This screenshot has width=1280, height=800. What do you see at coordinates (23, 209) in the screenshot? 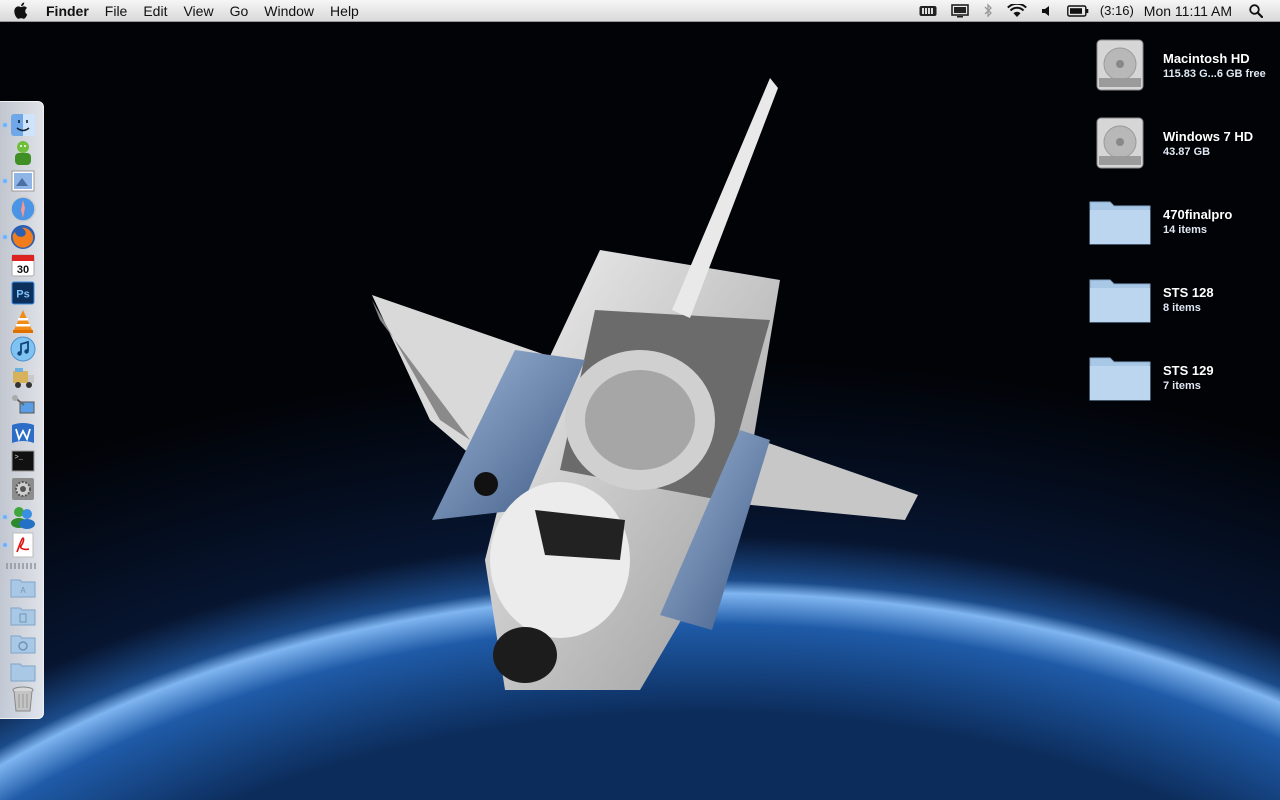
I see `dock-safari` at bounding box center [23, 209].